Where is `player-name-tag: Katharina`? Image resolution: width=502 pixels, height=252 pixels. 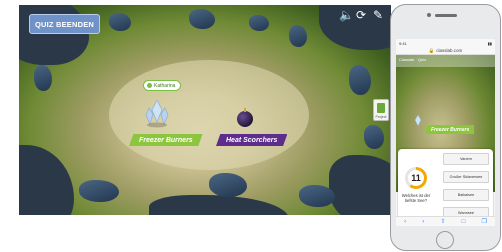
player-name-tag: Katharina is located at coordinates (162, 85).